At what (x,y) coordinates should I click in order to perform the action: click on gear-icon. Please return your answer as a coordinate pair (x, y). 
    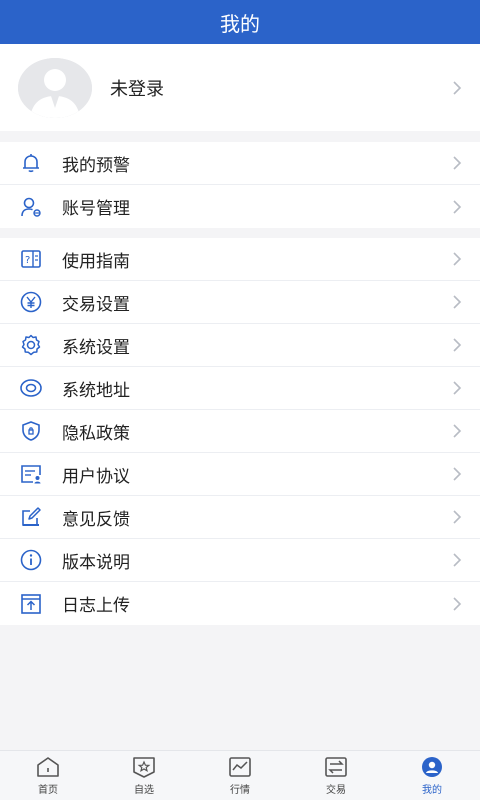
    Looking at the image, I should click on (31, 345).